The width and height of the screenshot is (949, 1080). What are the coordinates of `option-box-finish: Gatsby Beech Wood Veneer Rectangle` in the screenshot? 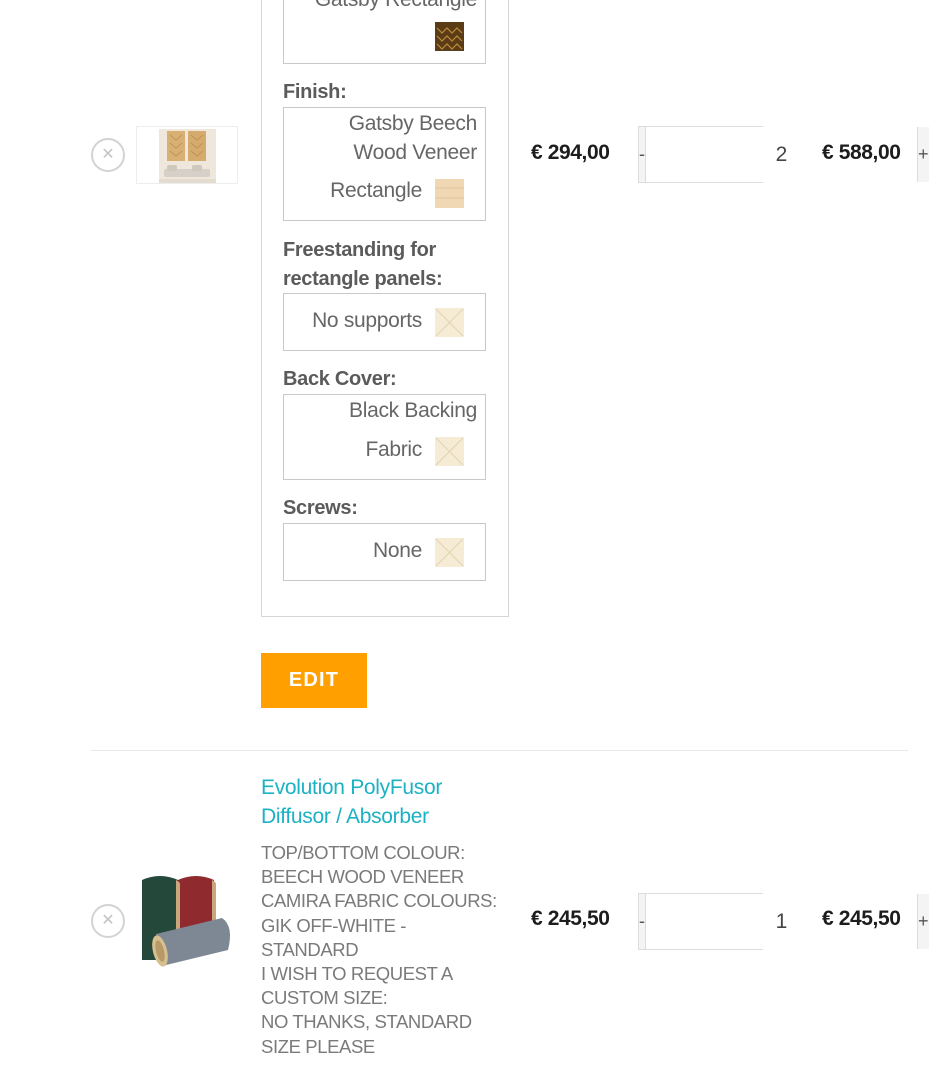 It's located at (384, 164).